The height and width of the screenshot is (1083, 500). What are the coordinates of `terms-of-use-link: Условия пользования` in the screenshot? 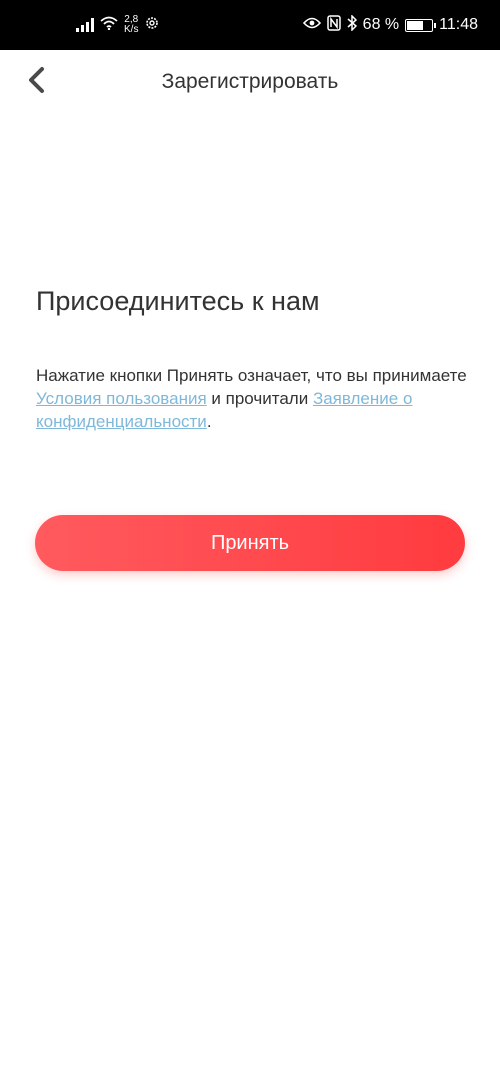 It's located at (121, 398).